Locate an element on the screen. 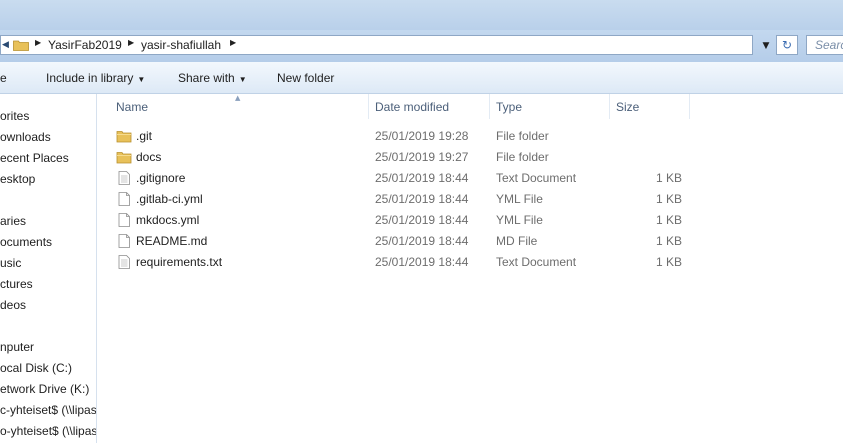  include-in-library-button: Include in library ▼ is located at coordinates (95, 78).